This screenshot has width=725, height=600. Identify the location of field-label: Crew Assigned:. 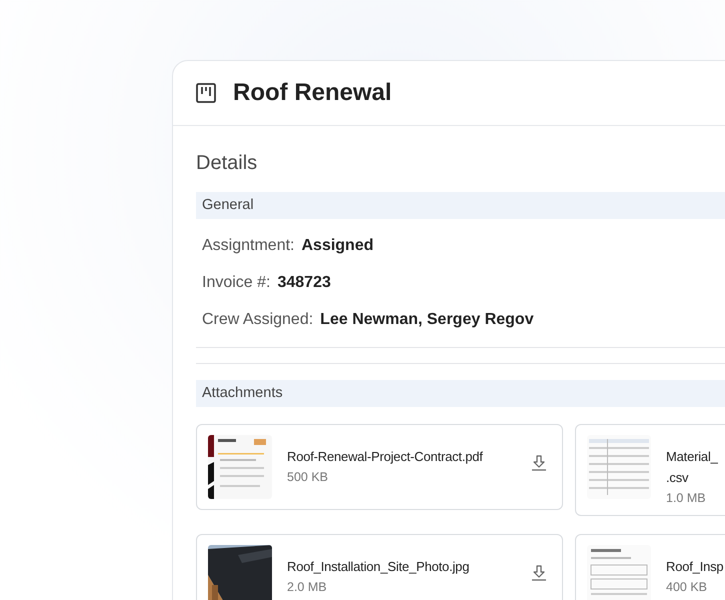
(258, 320).